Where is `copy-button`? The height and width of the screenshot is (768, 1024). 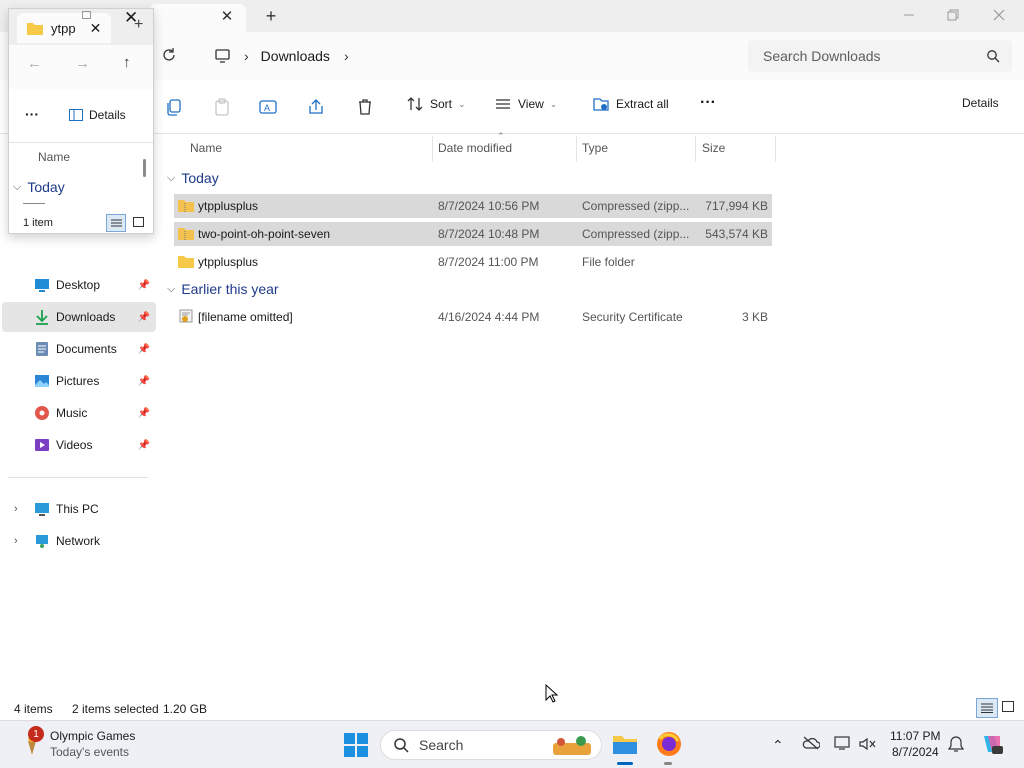 copy-button is located at coordinates (174, 107).